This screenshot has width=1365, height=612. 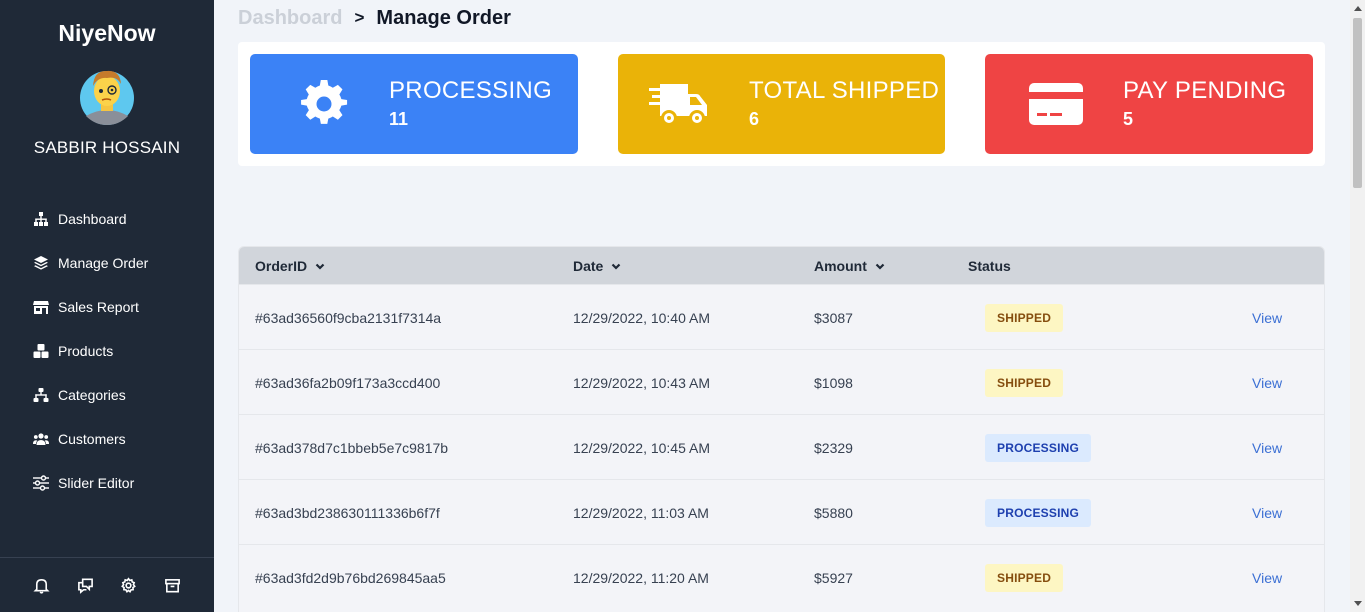 I want to click on sidebar-item-label: Products, so click(x=86, y=351).